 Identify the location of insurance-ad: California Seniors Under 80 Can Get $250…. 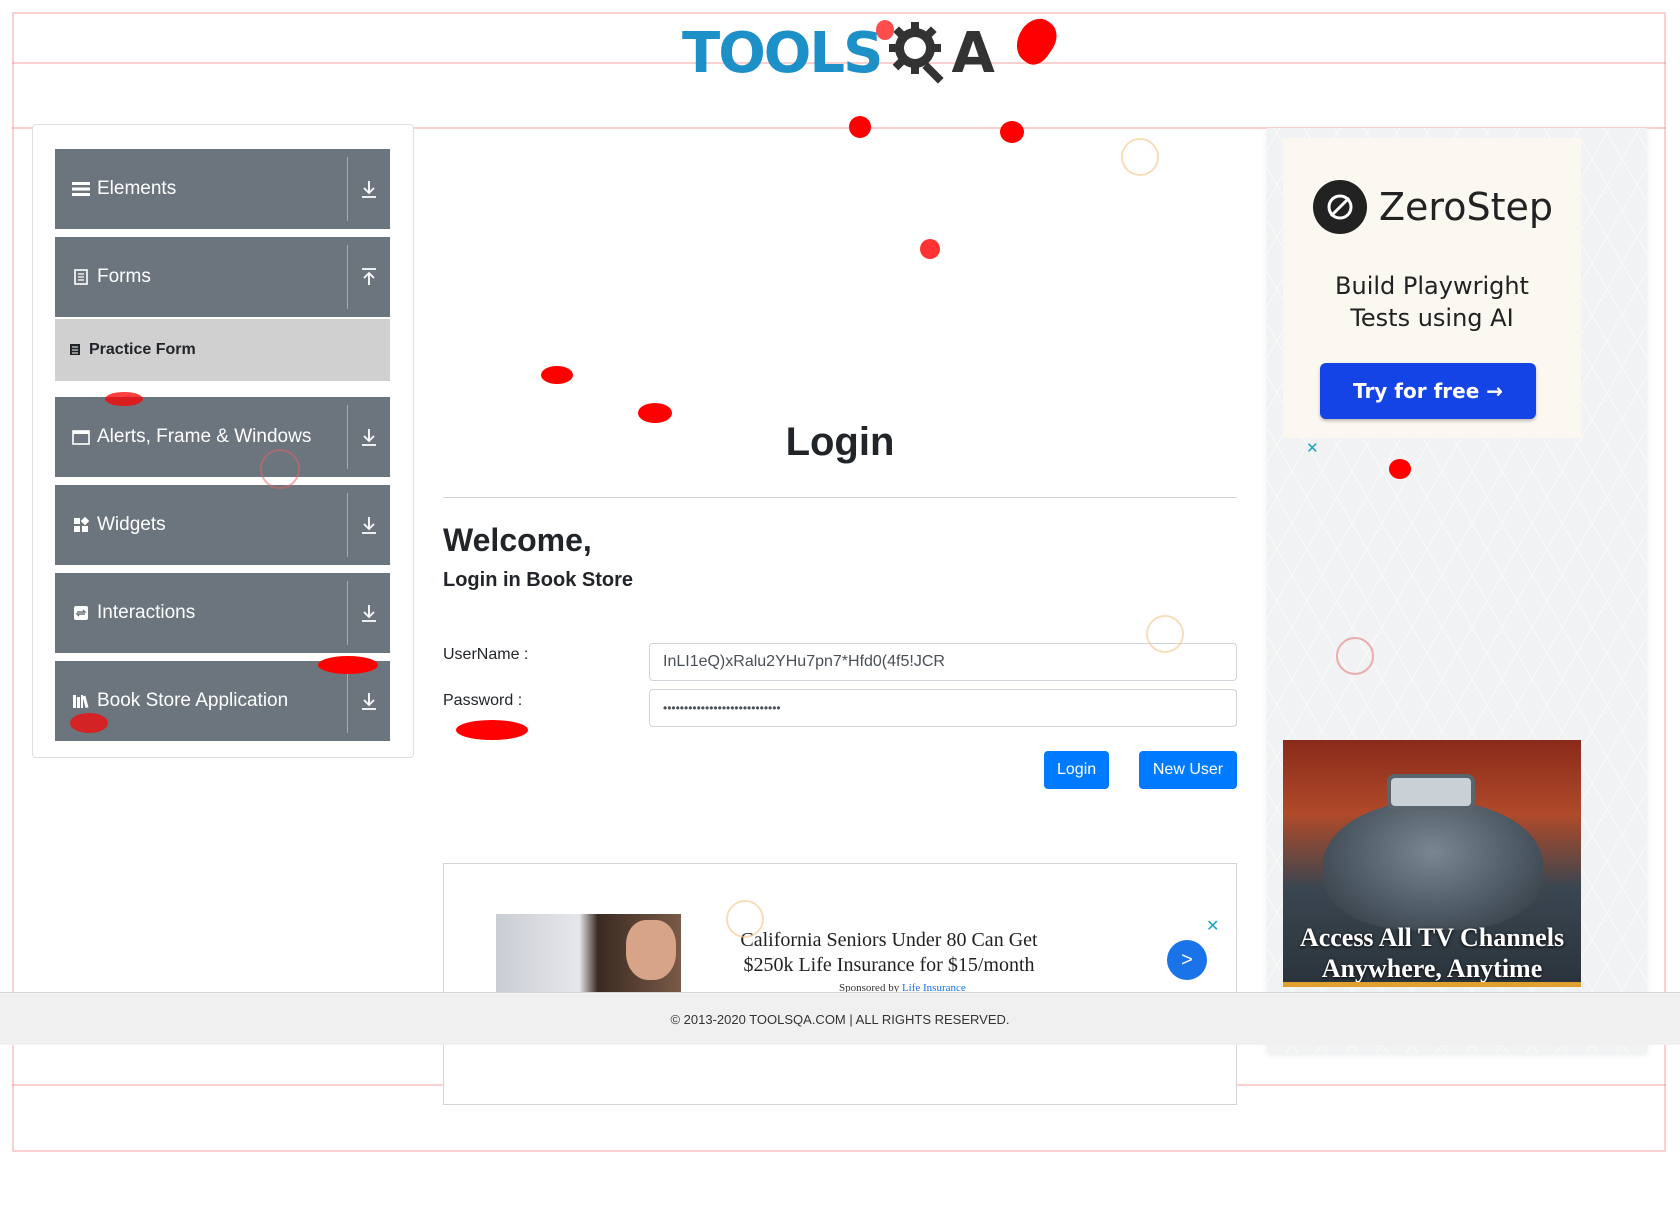
(840, 984).